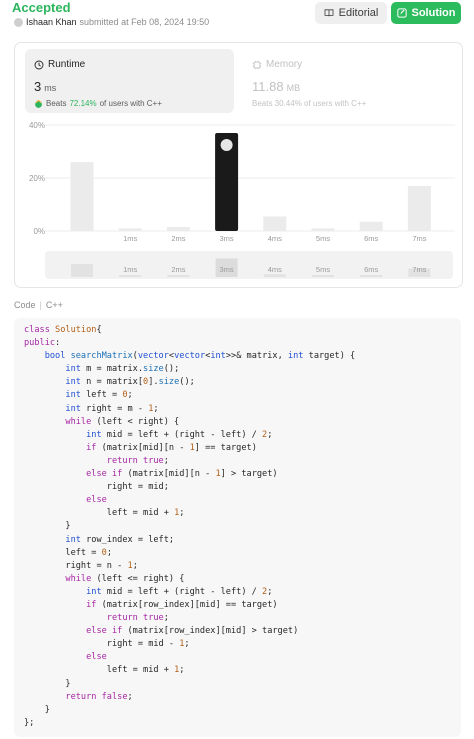  Describe the element at coordinates (171, 447) in the screenshot. I see `code-line: if (matrix[mid][n - 1] == target)` at that location.